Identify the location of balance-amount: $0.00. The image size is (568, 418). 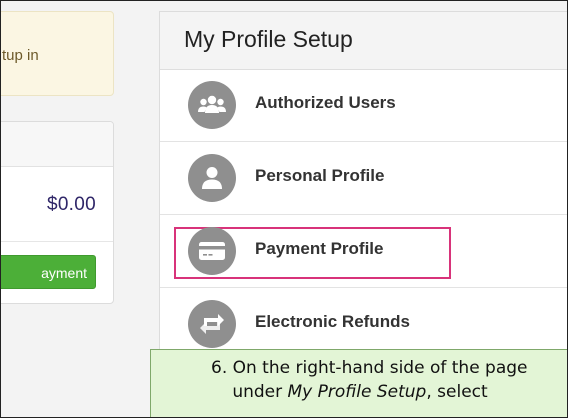
(71, 204).